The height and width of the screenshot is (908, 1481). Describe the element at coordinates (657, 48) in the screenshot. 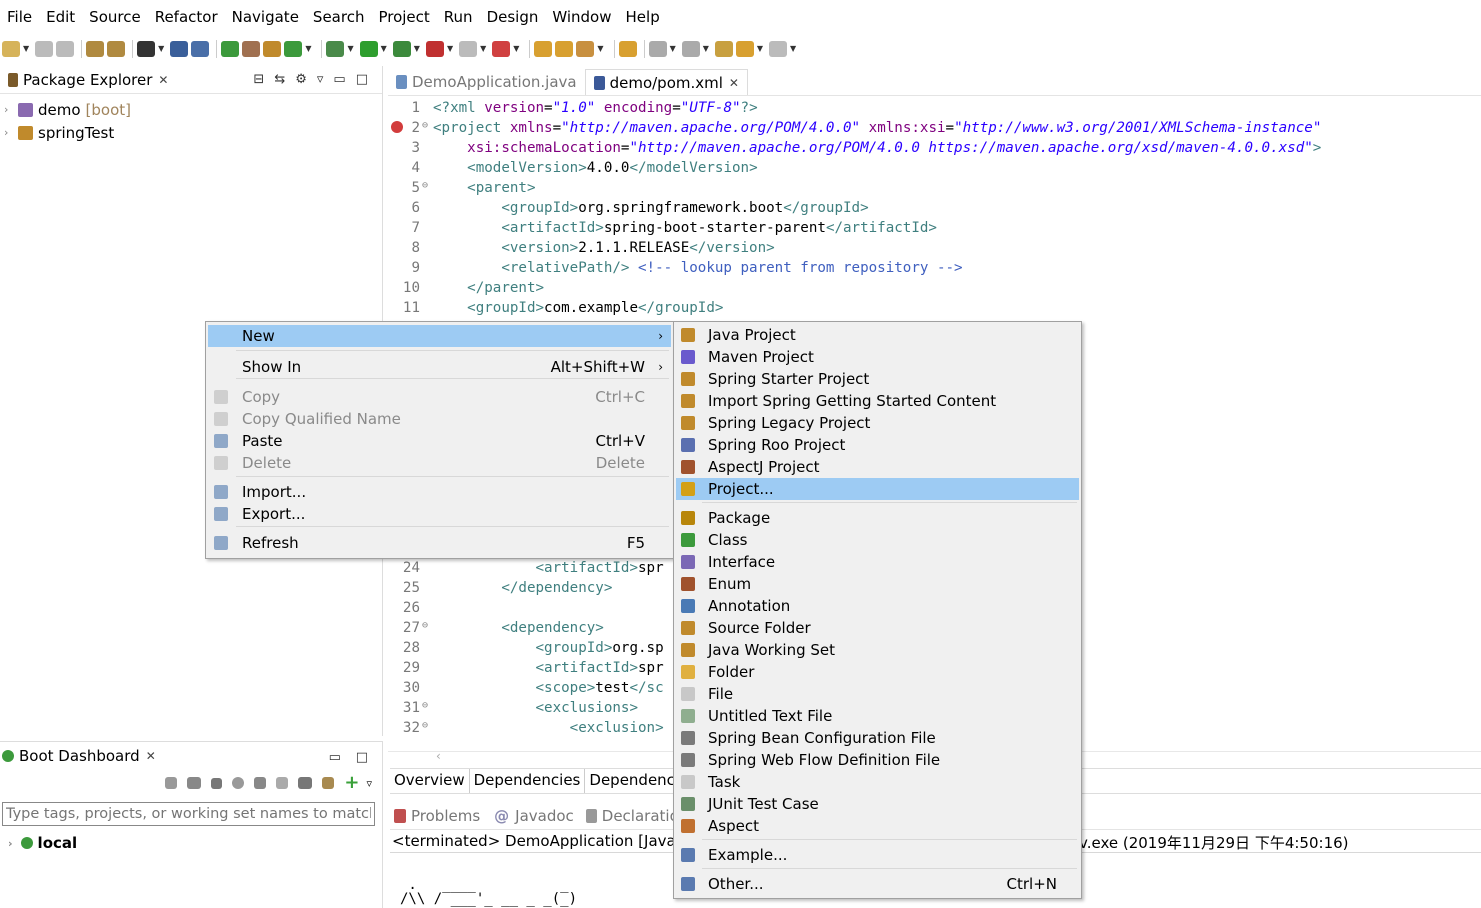

I see `next-annotation-icon` at that location.